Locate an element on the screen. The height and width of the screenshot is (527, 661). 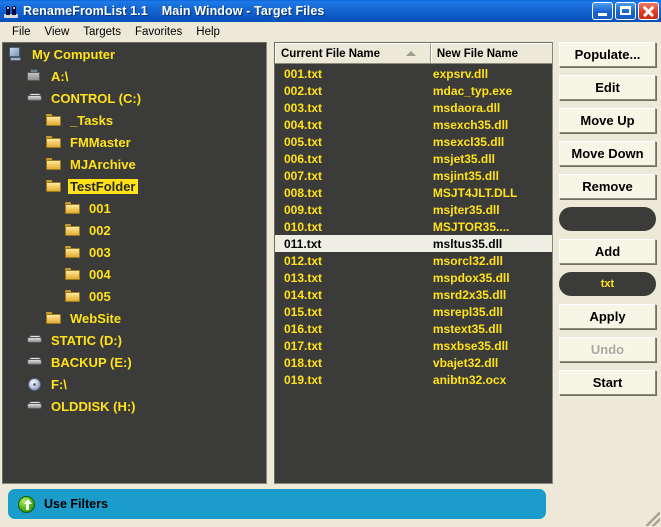
cell-current-file-name: 016.txt is located at coordinates (303, 328).